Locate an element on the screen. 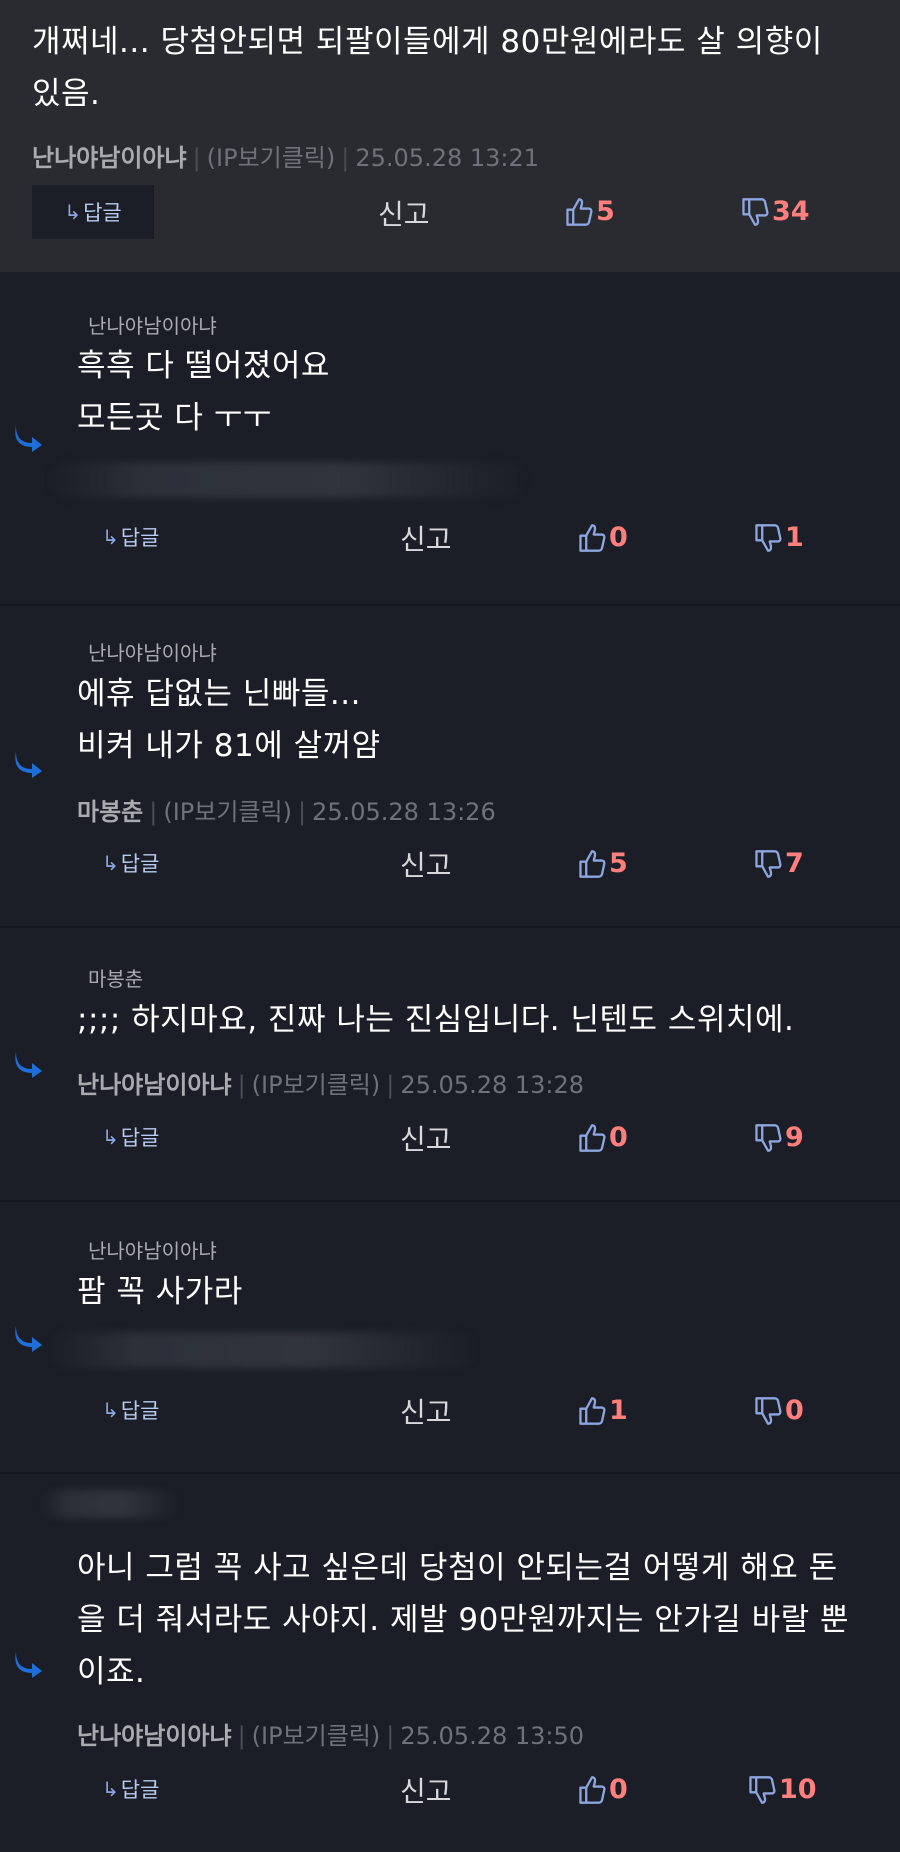  dislike-button: 7 is located at coordinates (779, 863).